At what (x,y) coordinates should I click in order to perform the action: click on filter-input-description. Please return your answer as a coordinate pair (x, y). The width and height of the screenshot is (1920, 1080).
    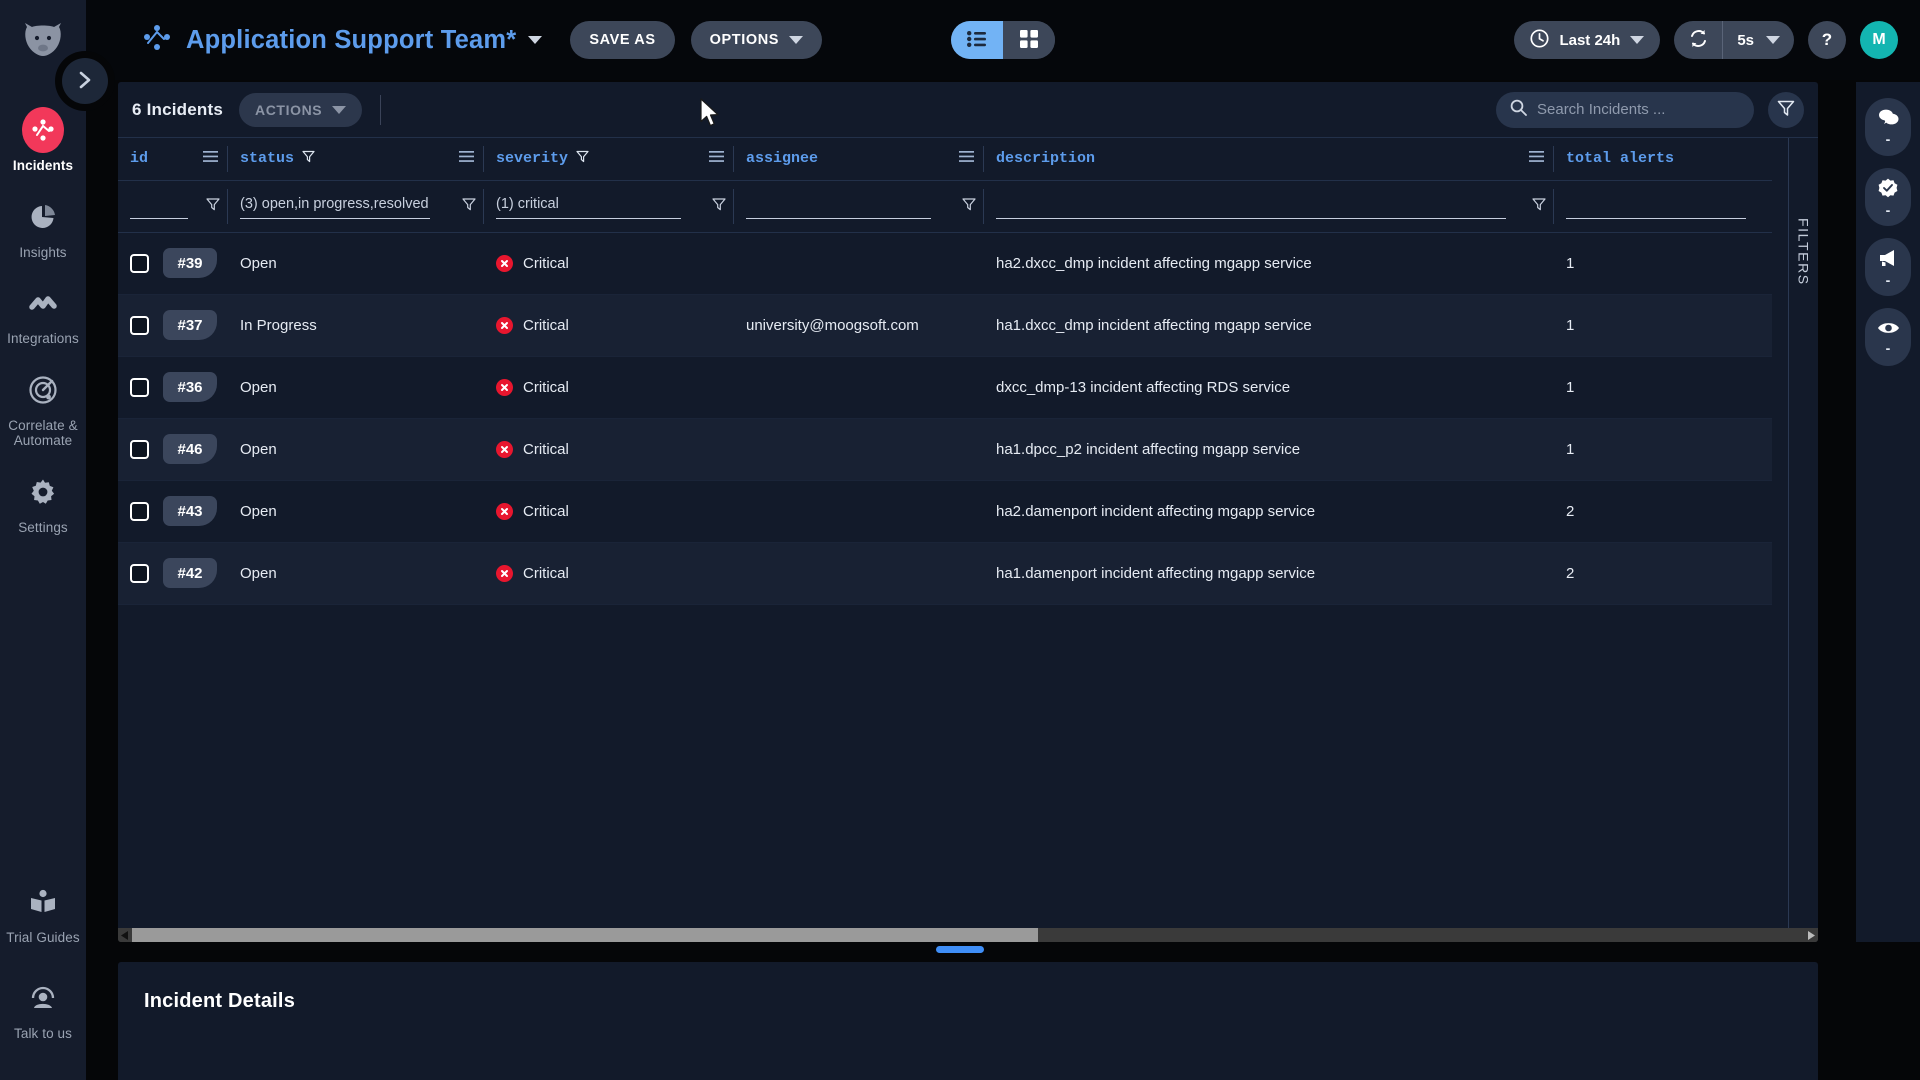
    Looking at the image, I should click on (1251, 206).